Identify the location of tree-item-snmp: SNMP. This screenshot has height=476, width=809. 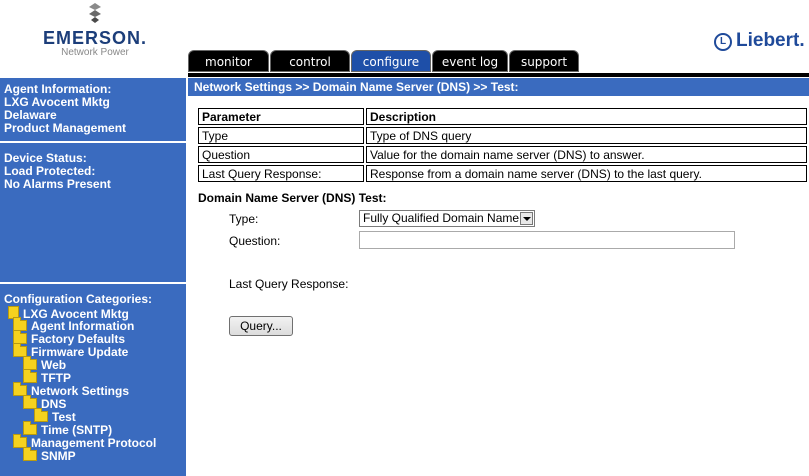
(49, 455).